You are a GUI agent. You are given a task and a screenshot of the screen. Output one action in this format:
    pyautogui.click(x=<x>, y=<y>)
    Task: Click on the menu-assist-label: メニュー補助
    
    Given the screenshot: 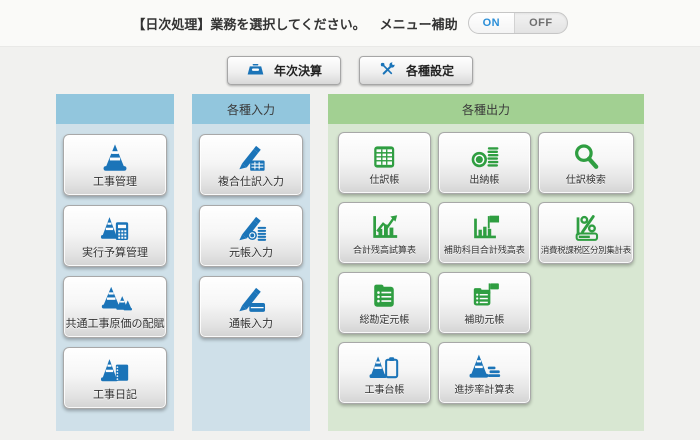 What is the action you would take?
    pyautogui.click(x=418, y=24)
    